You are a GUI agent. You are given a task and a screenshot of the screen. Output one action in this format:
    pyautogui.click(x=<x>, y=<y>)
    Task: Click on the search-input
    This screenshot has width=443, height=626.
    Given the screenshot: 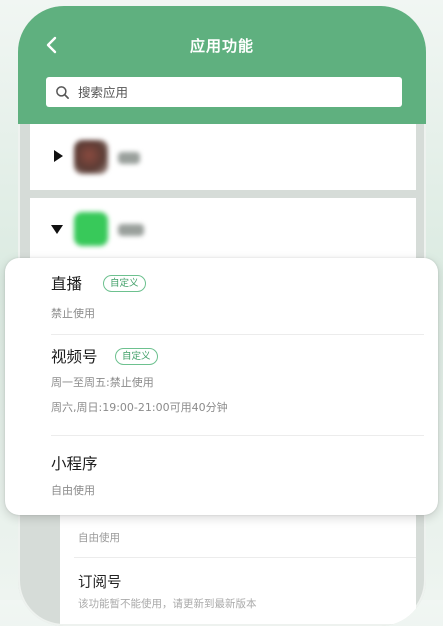 What is the action you would take?
    pyautogui.click(x=228, y=92)
    